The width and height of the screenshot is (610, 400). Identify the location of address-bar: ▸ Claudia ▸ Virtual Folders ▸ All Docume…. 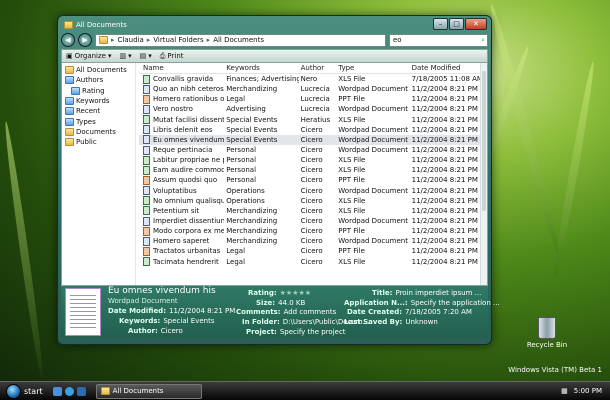
(240, 40).